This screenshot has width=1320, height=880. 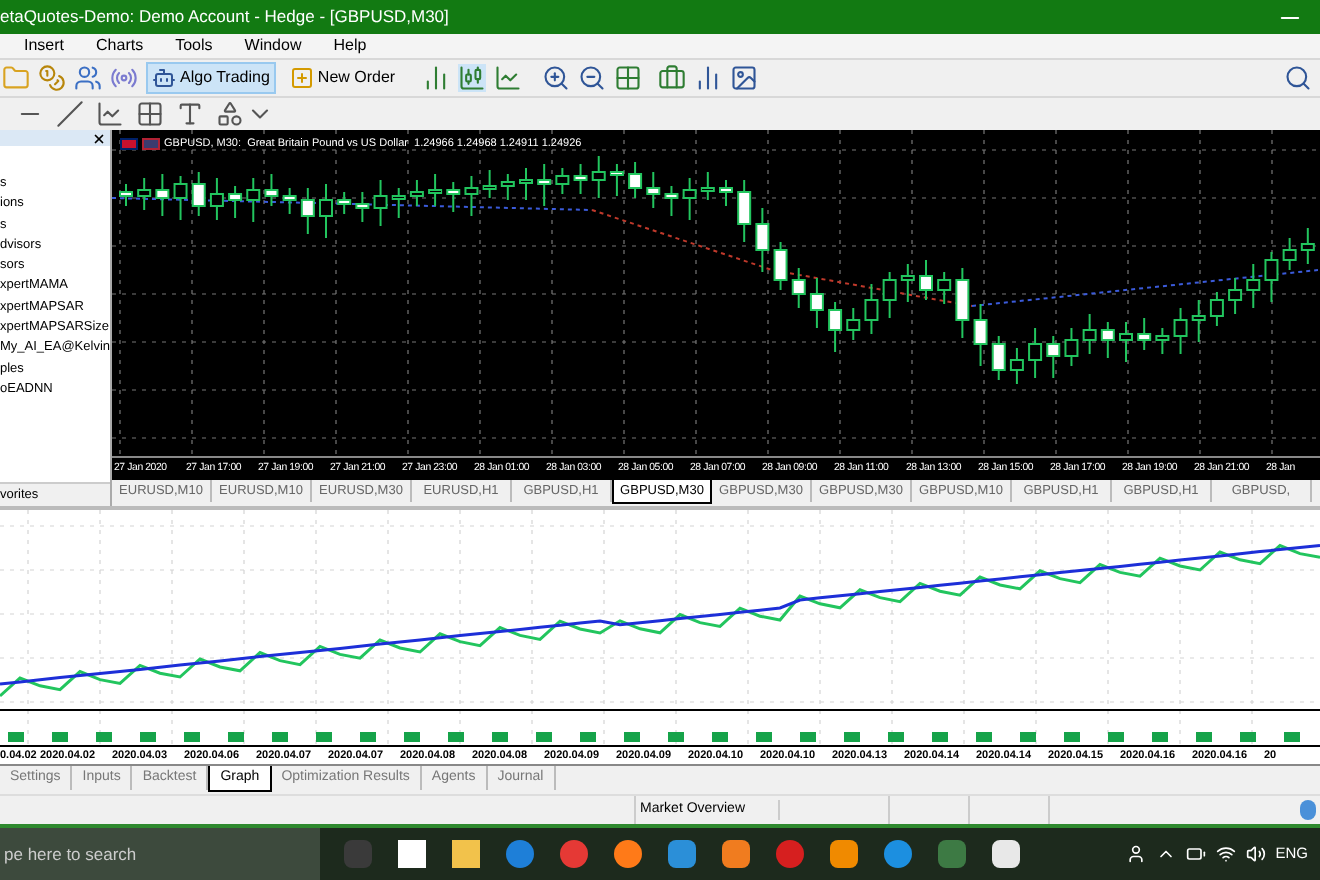 I want to click on grid-icon, so click(x=627, y=78).